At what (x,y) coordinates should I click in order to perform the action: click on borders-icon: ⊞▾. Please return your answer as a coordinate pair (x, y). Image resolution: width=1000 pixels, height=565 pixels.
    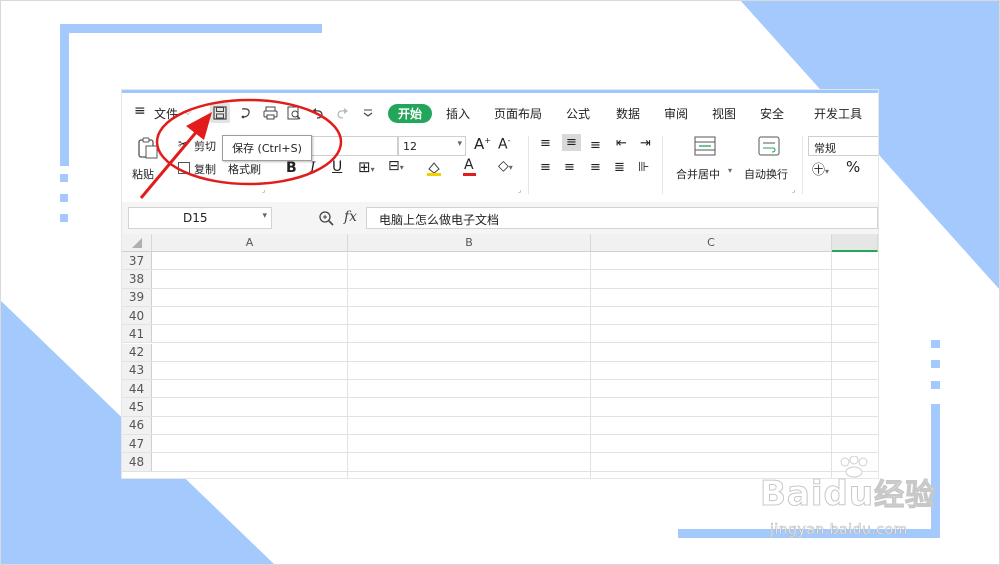
    Looking at the image, I should click on (366, 167).